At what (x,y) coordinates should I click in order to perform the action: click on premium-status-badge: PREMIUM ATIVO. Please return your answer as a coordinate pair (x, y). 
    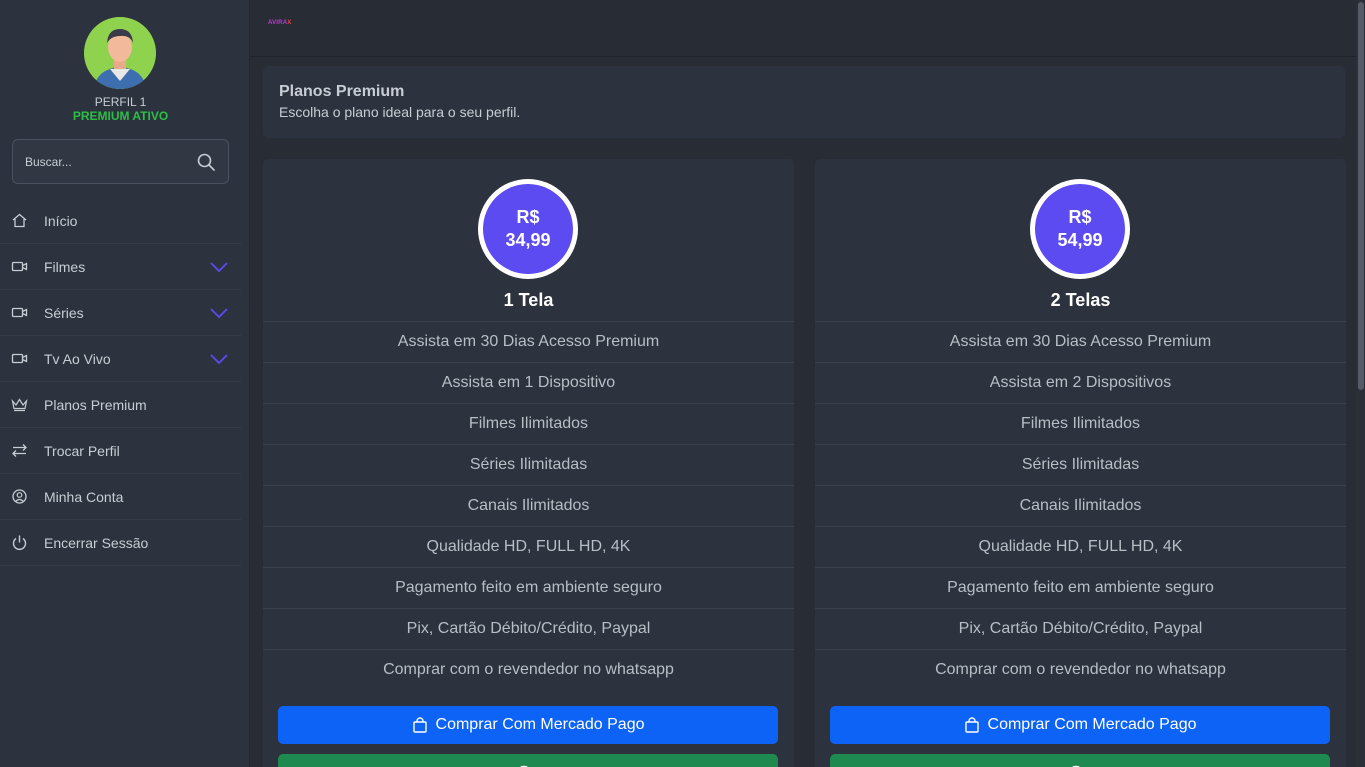
    Looking at the image, I should click on (120, 116).